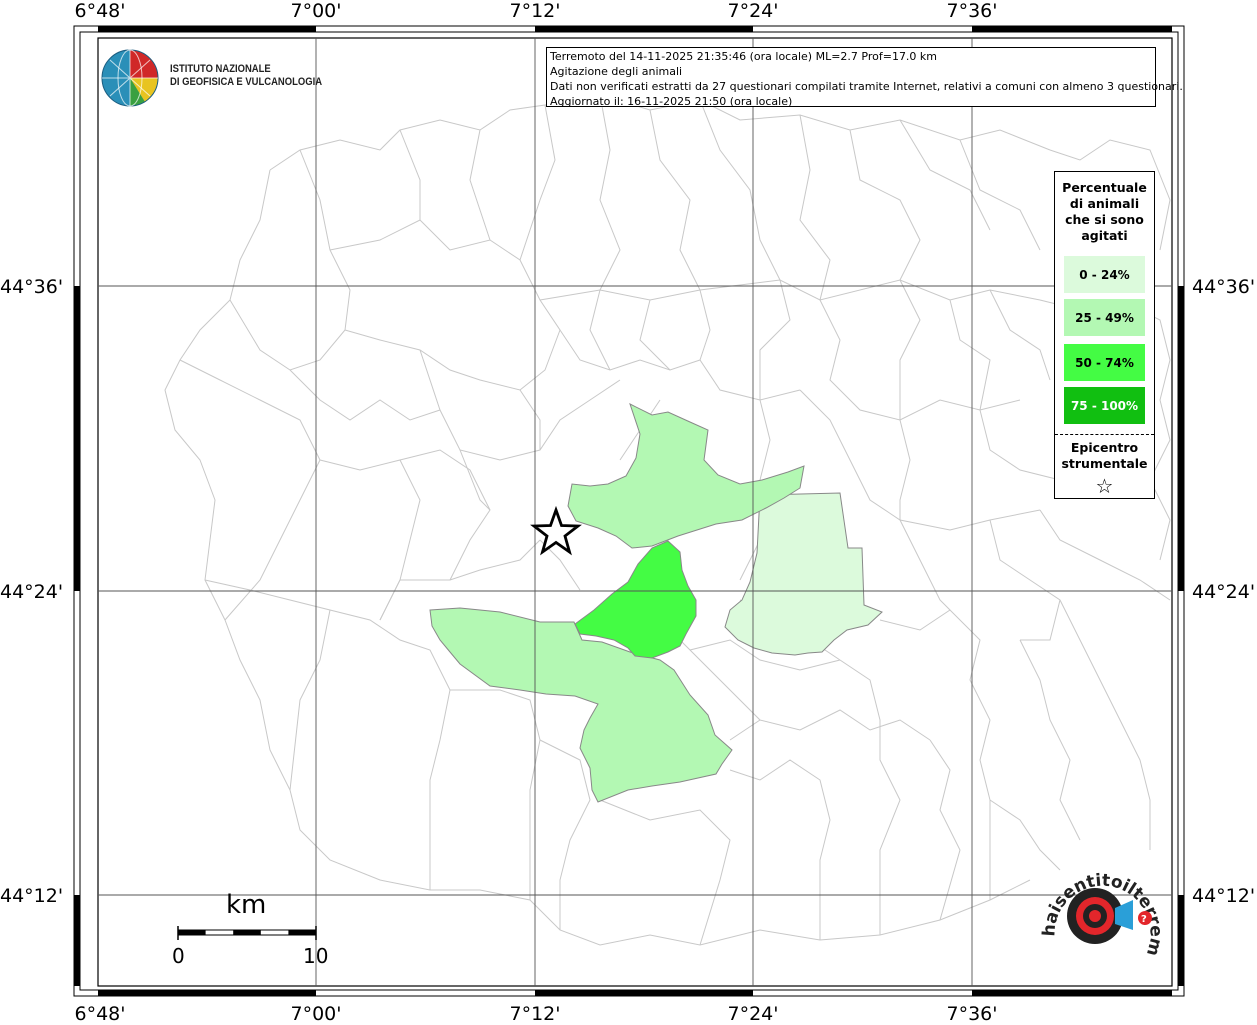 This screenshot has width=1257, height=1025. Describe the element at coordinates (616, 71) in the screenshot. I see `event-info-line-2: Agitazione degli animali` at that location.